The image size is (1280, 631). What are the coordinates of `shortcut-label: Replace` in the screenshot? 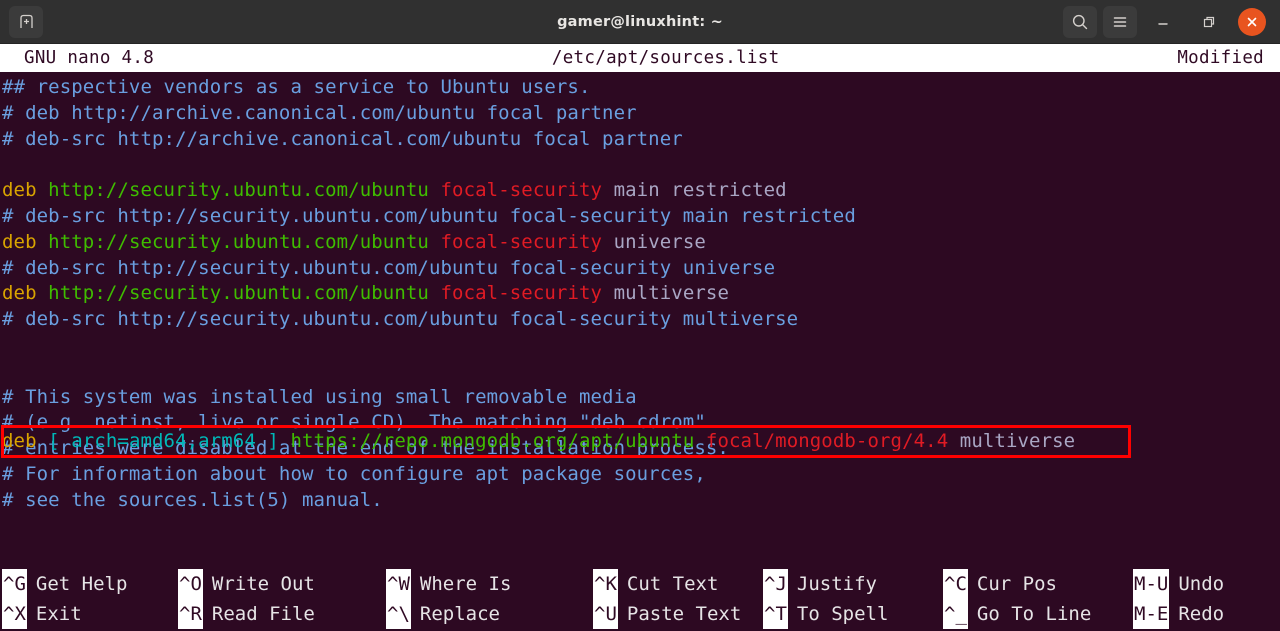 It's located at (459, 614).